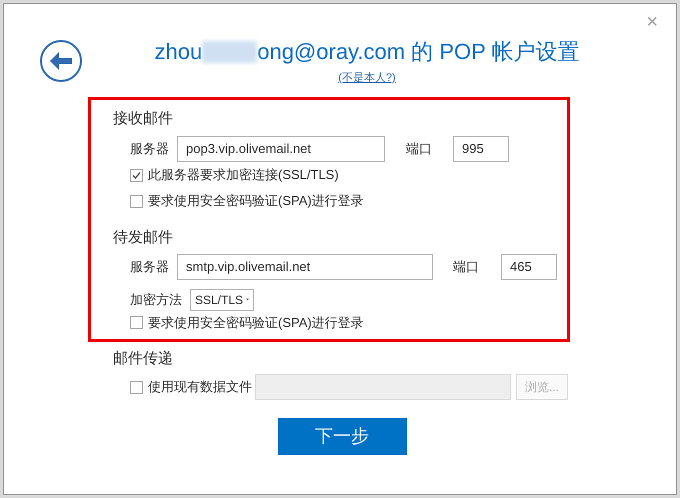  What do you see at coordinates (143, 238) in the screenshot?
I see `section-heading: 待发邮件` at bounding box center [143, 238].